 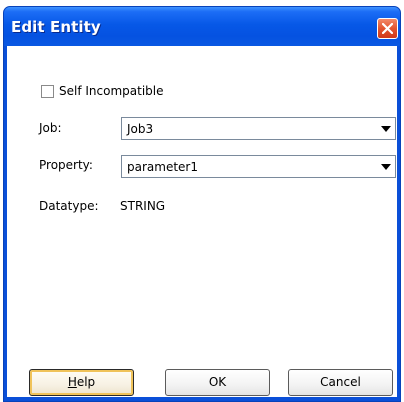 I want to click on dialog-title: Edit Entity, so click(x=56, y=27).